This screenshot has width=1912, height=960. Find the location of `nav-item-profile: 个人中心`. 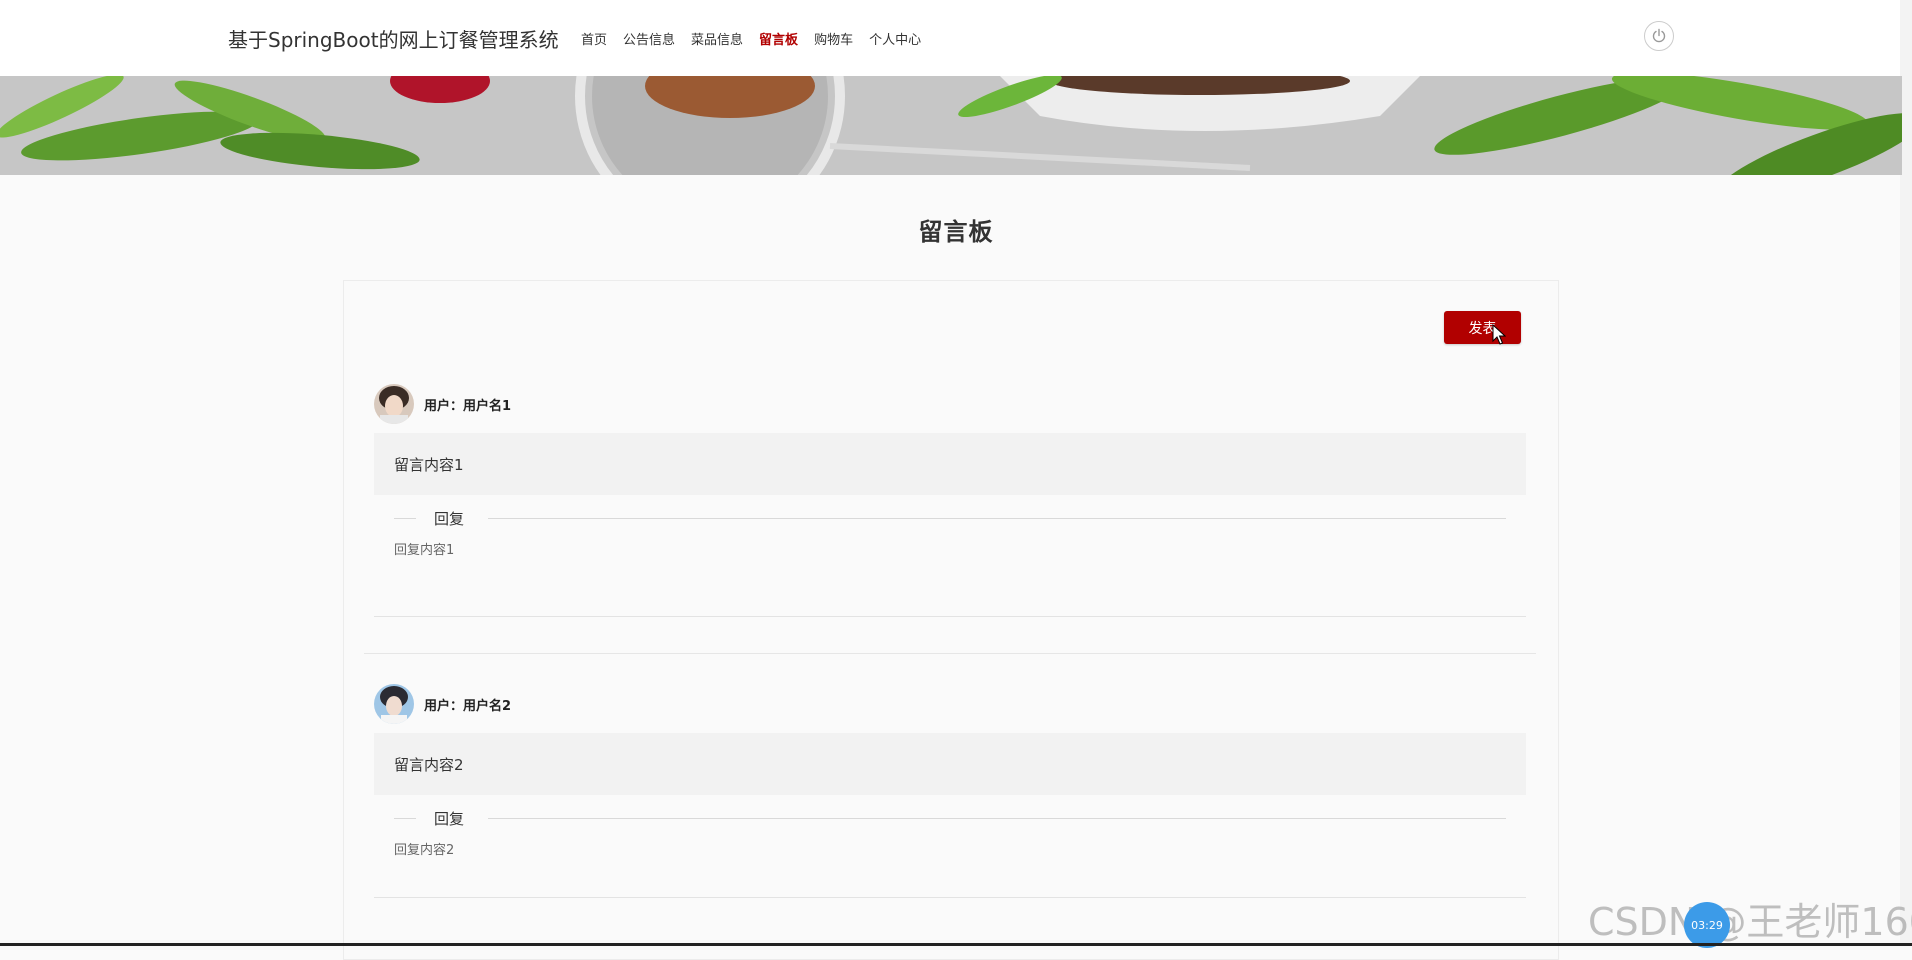

nav-item-profile: 个人中心 is located at coordinates (895, 38).